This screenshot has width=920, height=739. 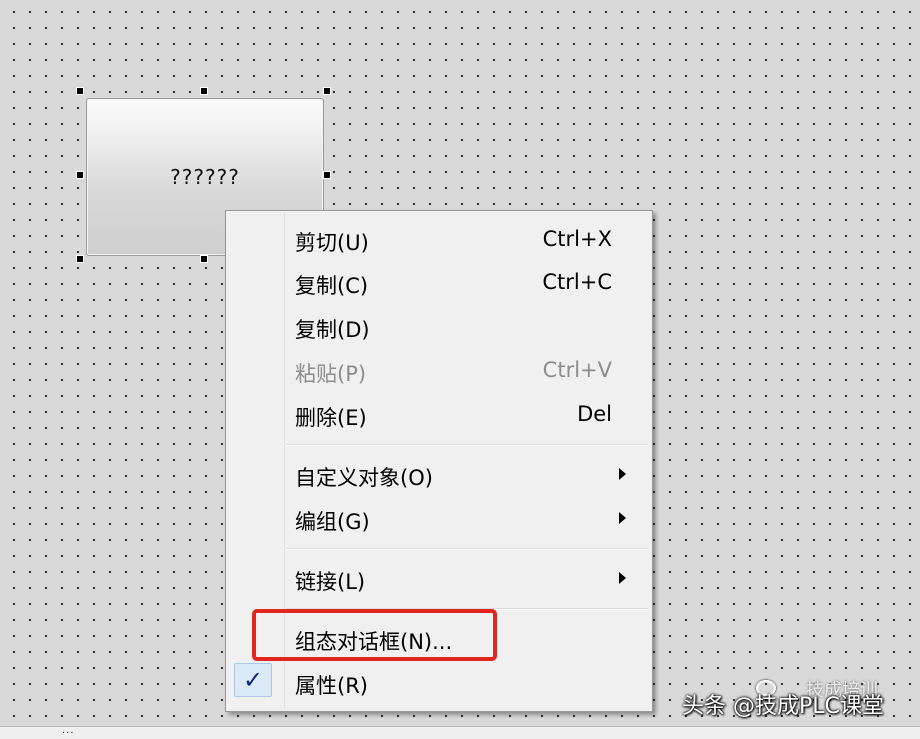 I want to click on menu-item-group: 编组(G), so click(x=438, y=518).